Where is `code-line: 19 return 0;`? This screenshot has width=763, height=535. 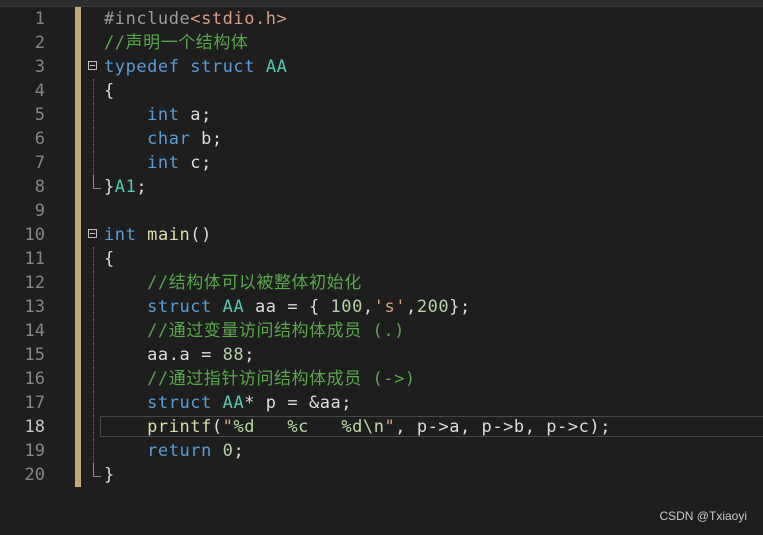 code-line: 19 return 0; is located at coordinates (381, 451).